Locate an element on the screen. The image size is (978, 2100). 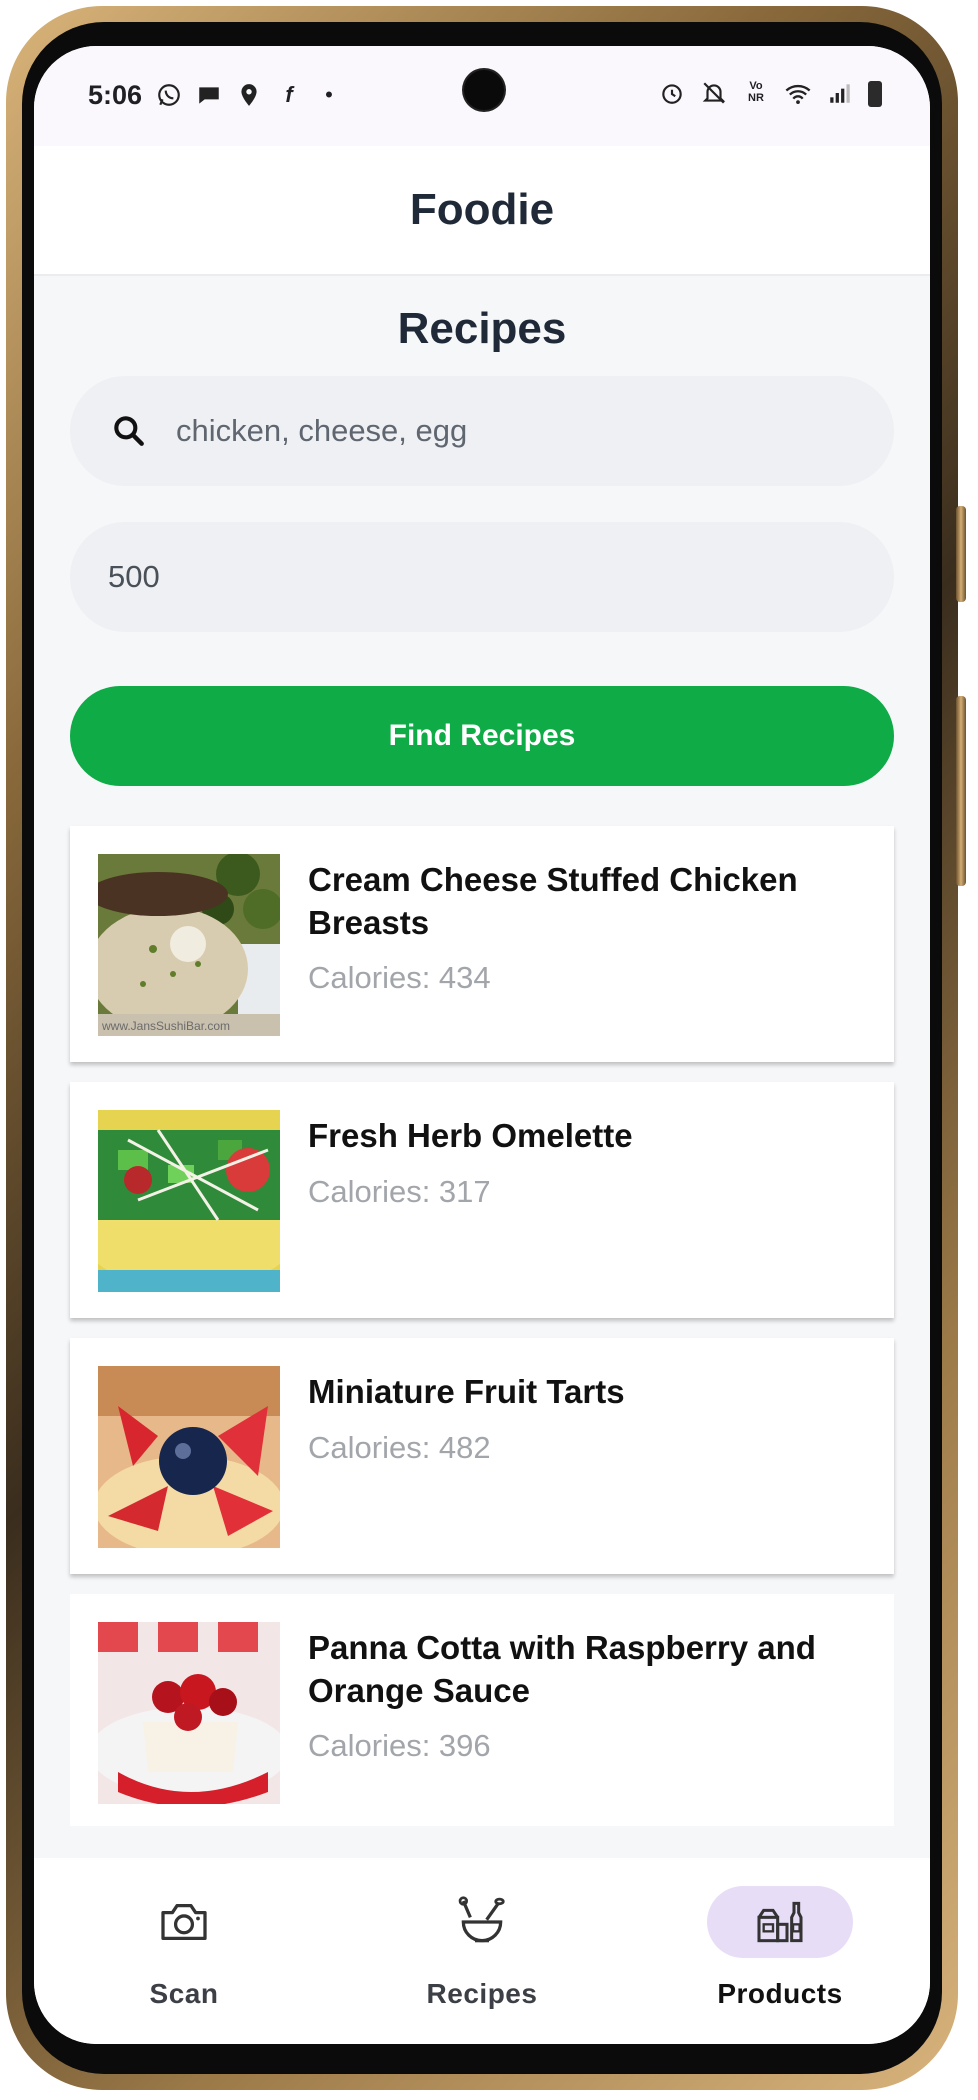
mixing-bowl-icon is located at coordinates (482, 1922).